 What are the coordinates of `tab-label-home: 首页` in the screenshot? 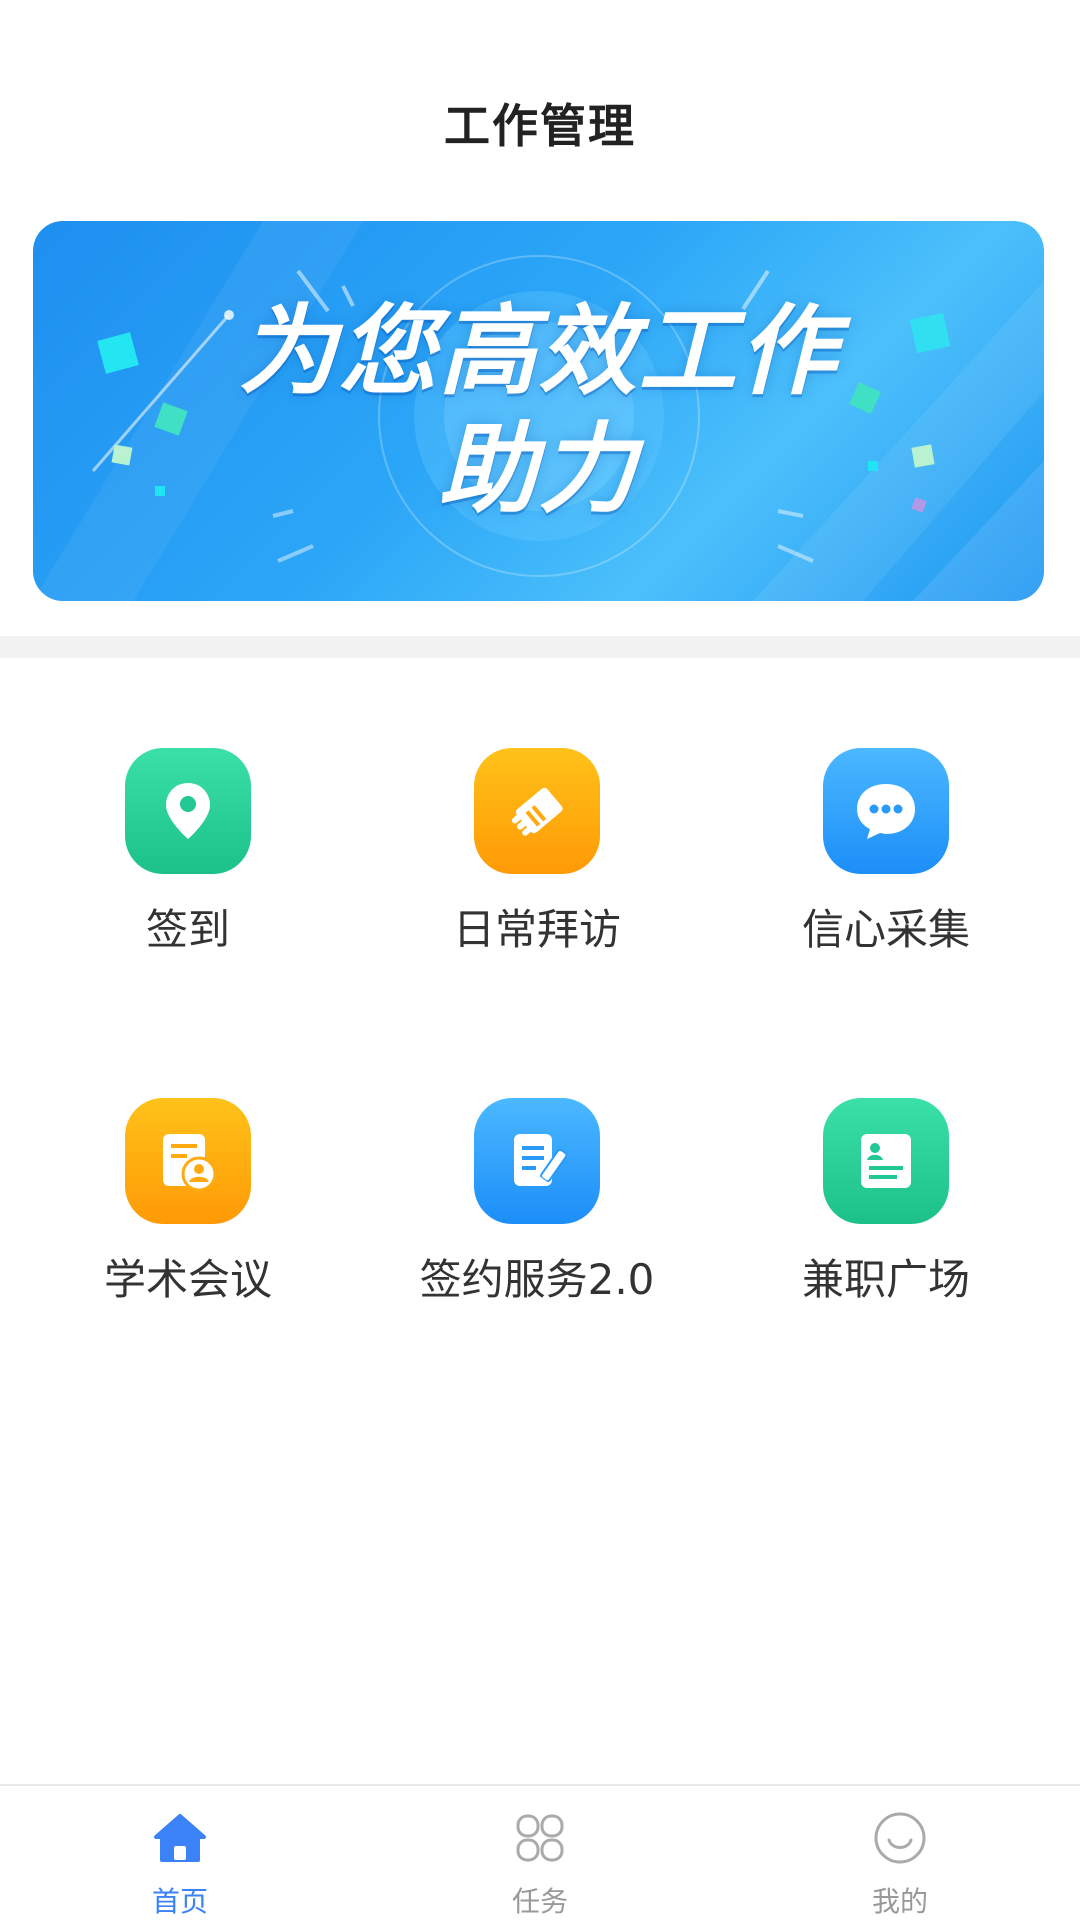 It's located at (179, 1901).